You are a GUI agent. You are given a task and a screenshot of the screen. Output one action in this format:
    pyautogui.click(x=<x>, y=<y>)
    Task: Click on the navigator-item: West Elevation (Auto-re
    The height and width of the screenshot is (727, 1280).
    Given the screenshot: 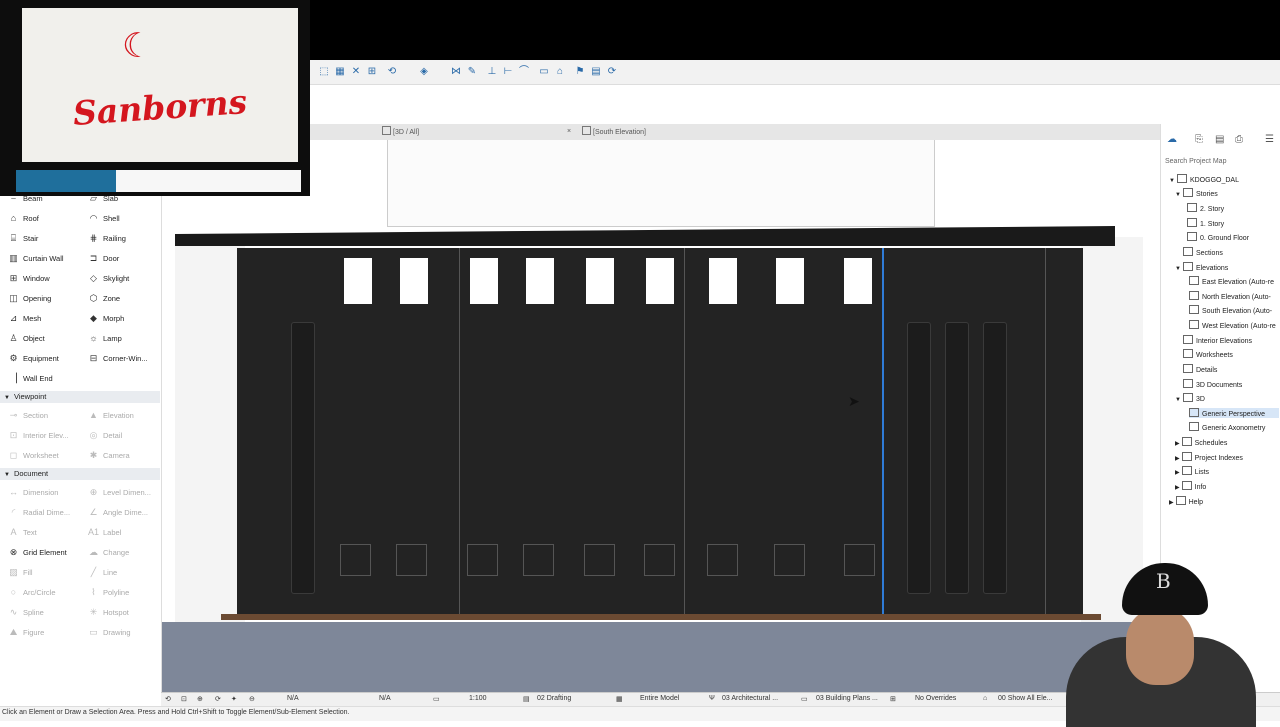 What is the action you would take?
    pyautogui.click(x=1232, y=325)
    